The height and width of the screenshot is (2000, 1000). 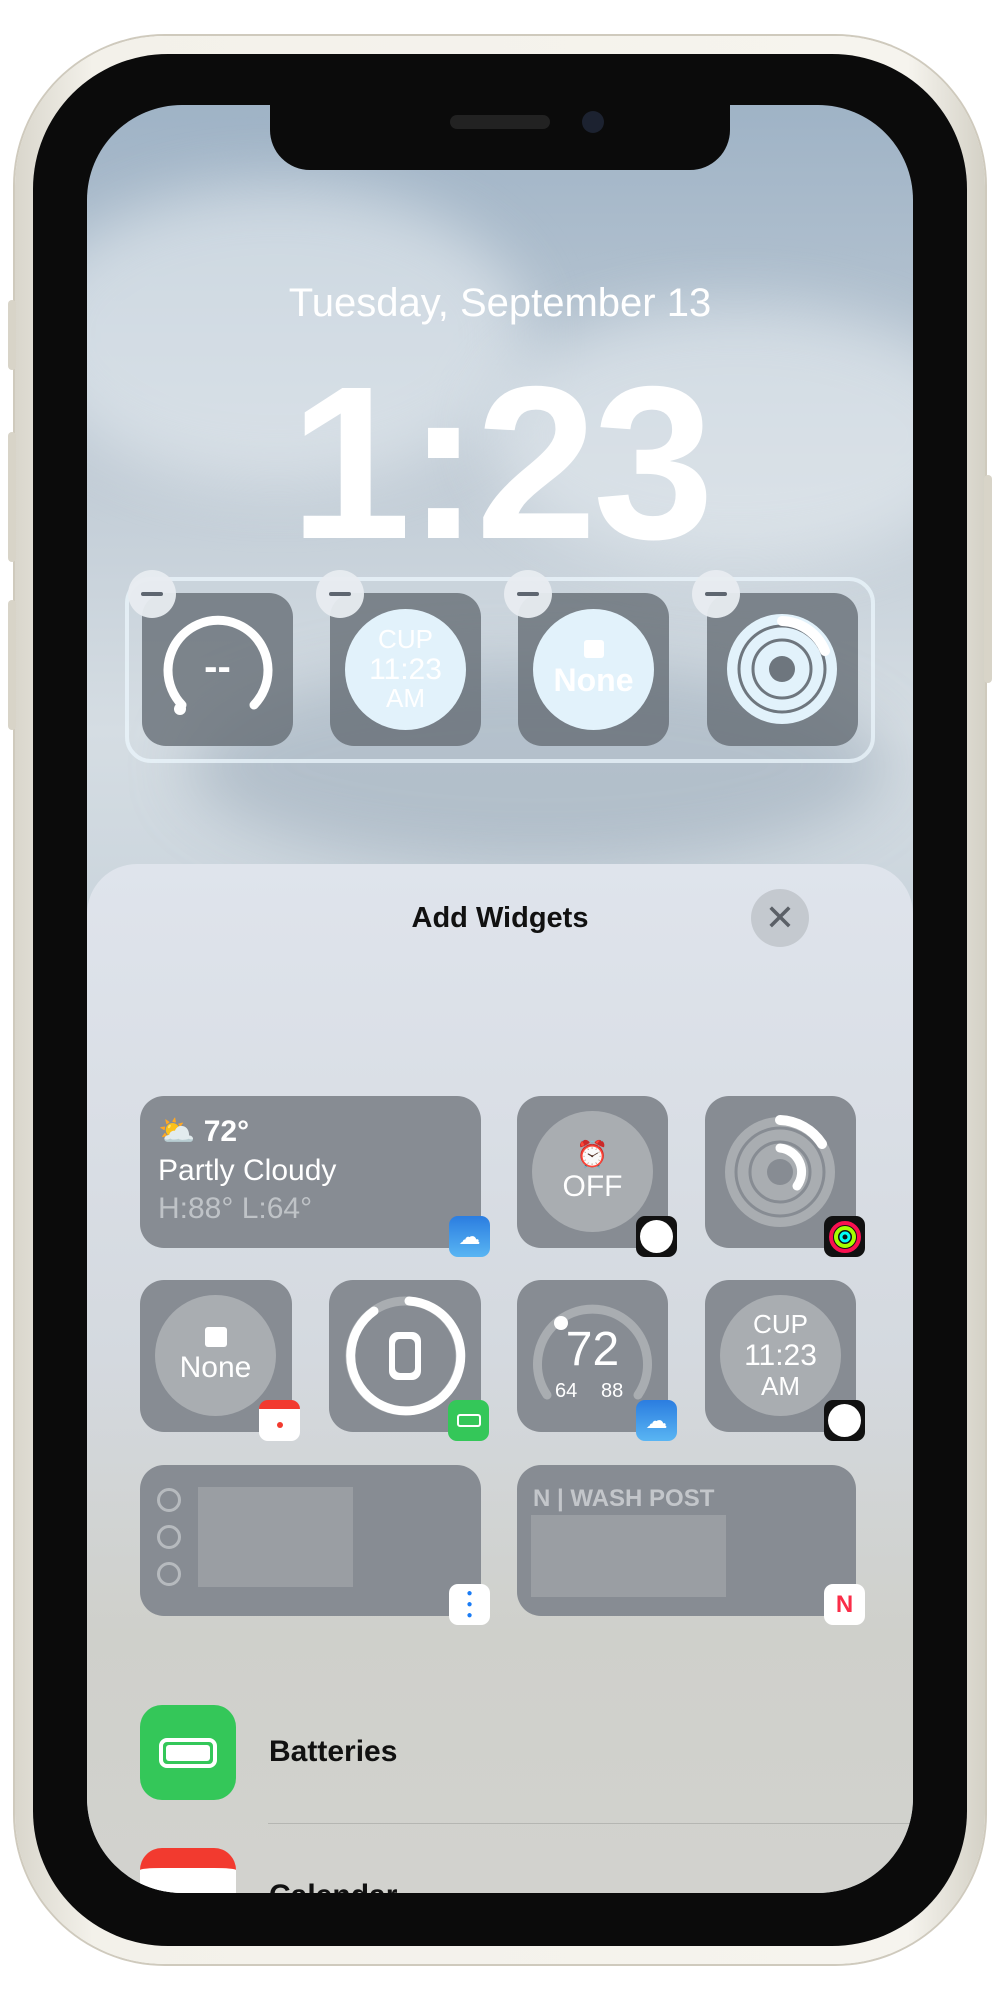 I want to click on temperature-high: 88, so click(x=612, y=1391).